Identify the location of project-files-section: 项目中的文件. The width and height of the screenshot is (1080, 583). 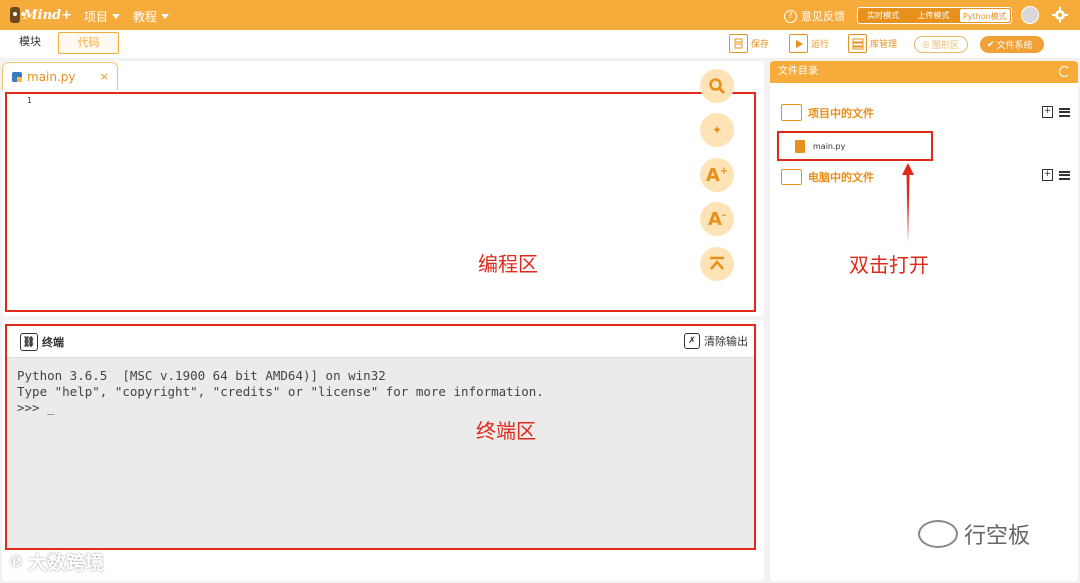
(827, 112).